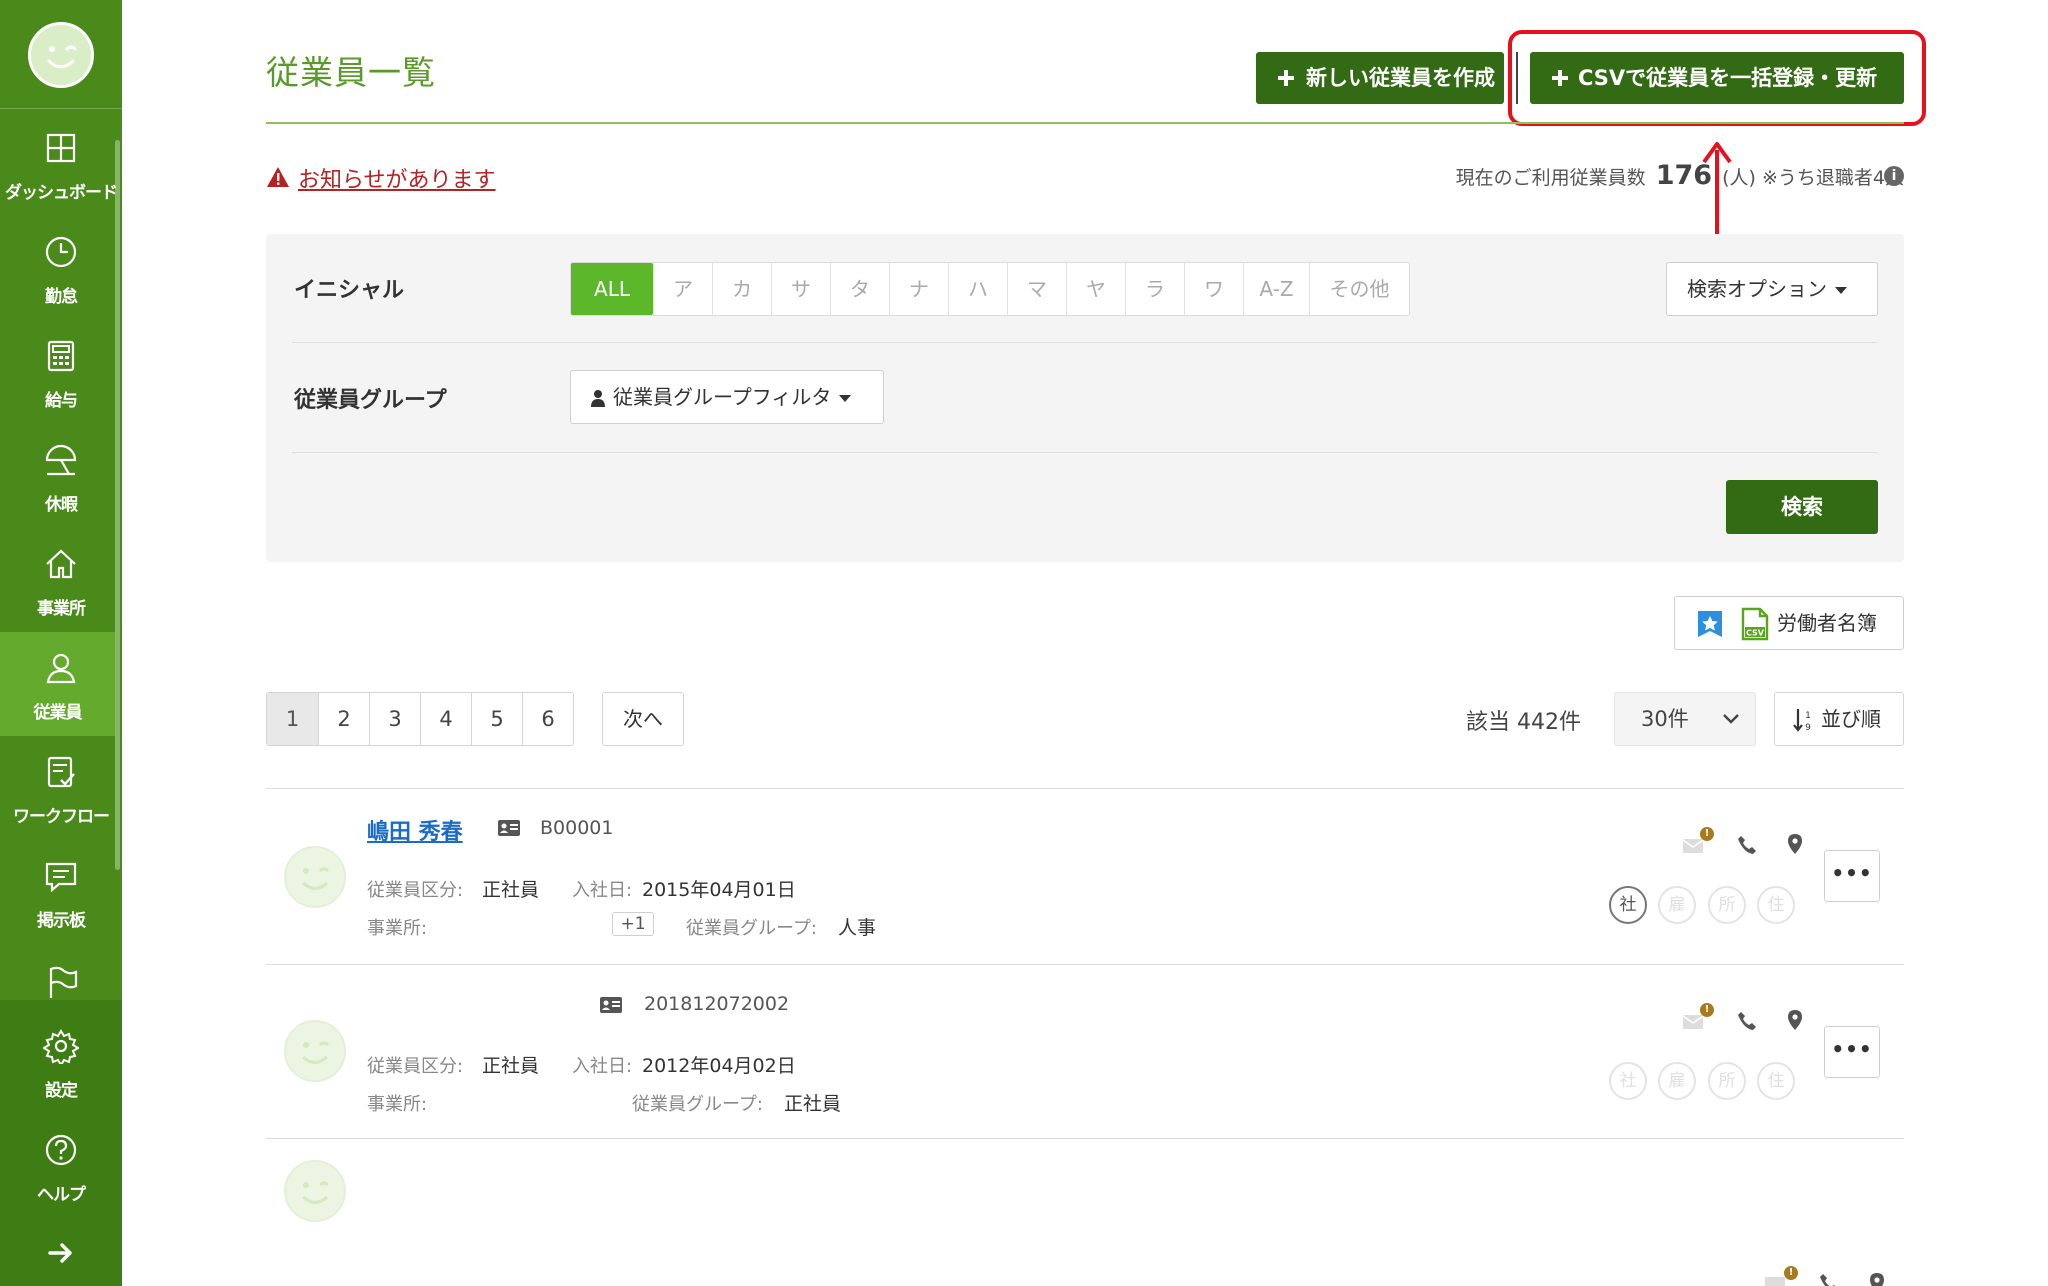  I want to click on flag-icon, so click(63, 982).